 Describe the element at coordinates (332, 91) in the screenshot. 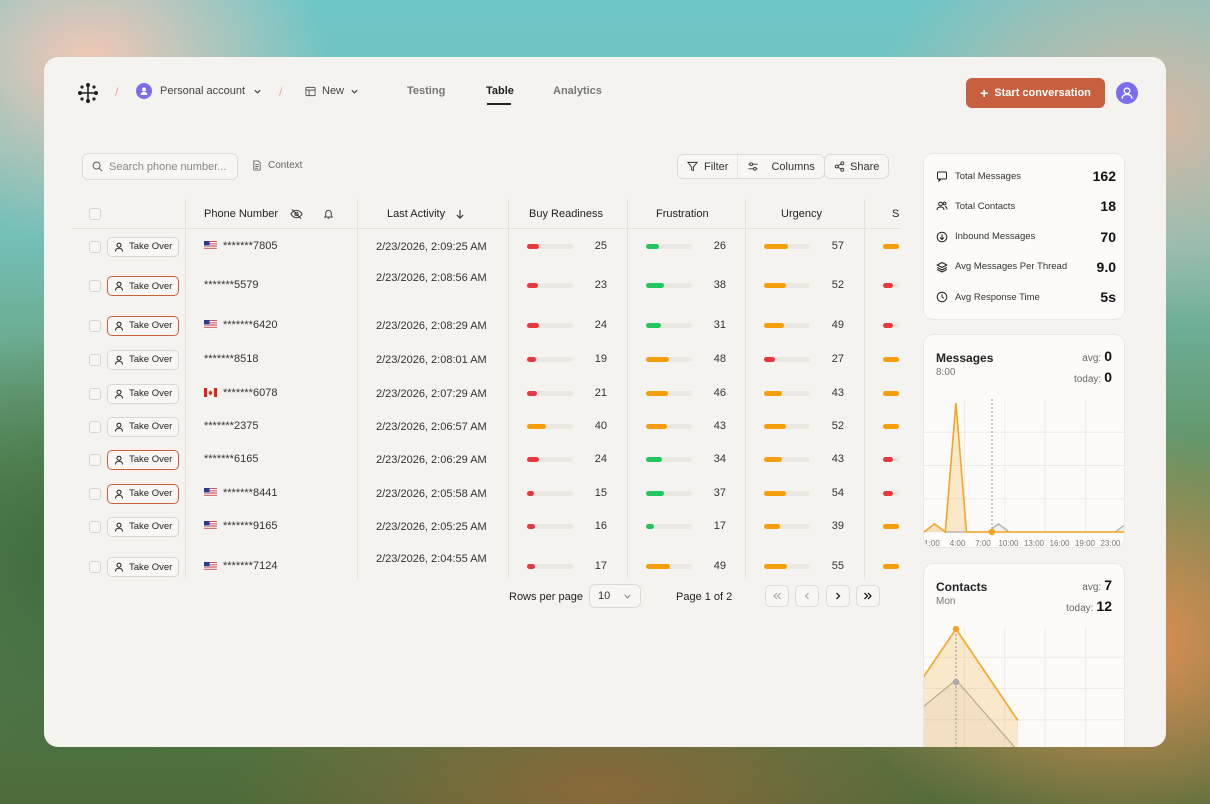

I see `view-selector: New` at that location.